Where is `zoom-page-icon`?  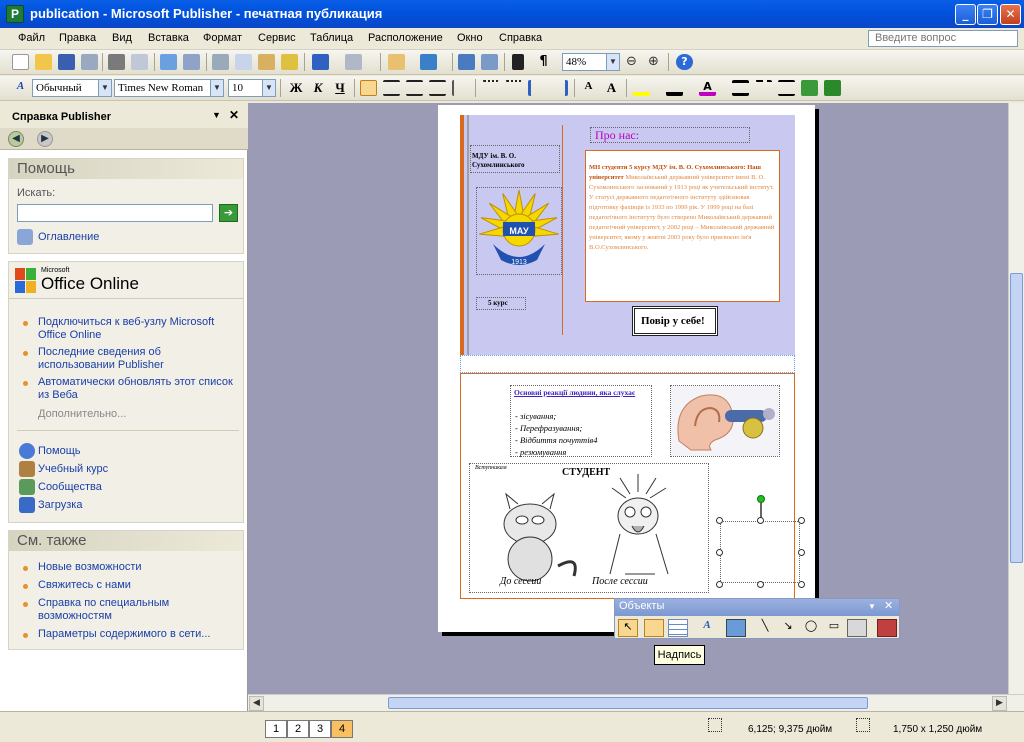 zoom-page-icon is located at coordinates (489, 62).